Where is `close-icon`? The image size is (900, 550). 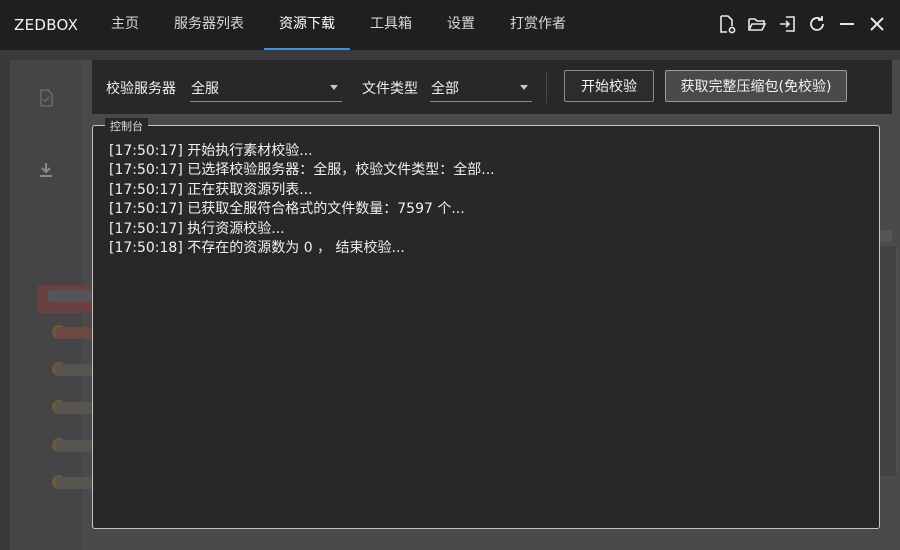 close-icon is located at coordinates (877, 24).